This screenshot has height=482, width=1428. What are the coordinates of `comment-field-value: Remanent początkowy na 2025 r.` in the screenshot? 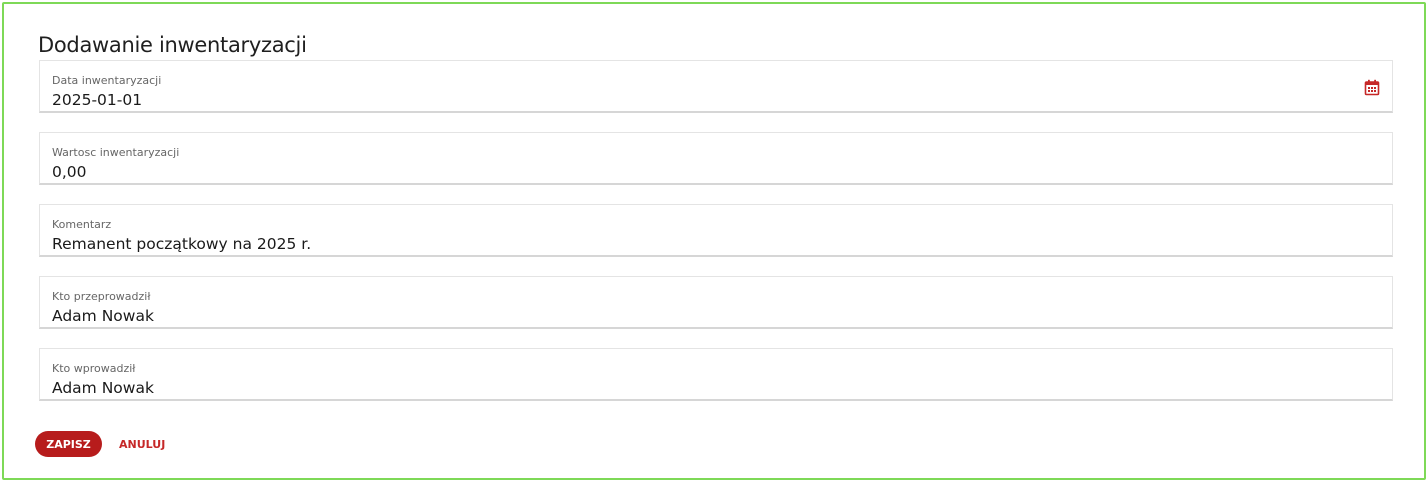 It's located at (181, 244).